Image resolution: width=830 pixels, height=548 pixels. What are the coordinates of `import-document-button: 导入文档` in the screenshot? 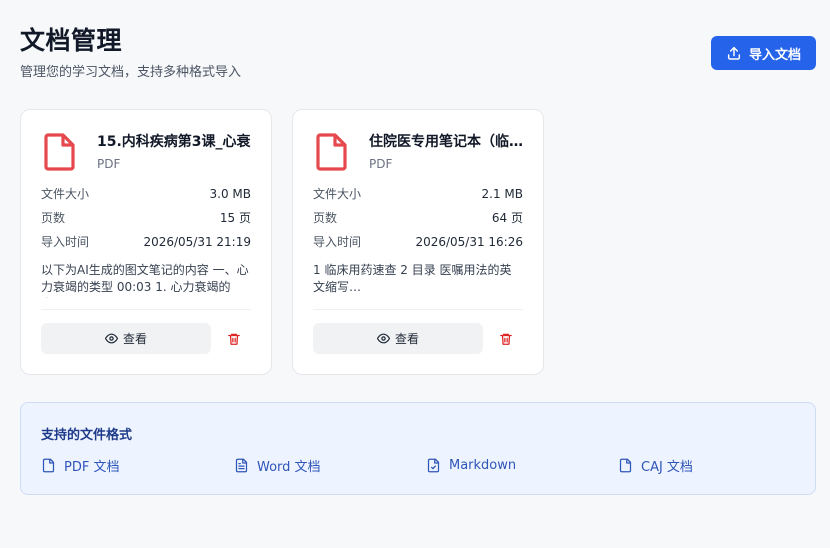 It's located at (763, 53).